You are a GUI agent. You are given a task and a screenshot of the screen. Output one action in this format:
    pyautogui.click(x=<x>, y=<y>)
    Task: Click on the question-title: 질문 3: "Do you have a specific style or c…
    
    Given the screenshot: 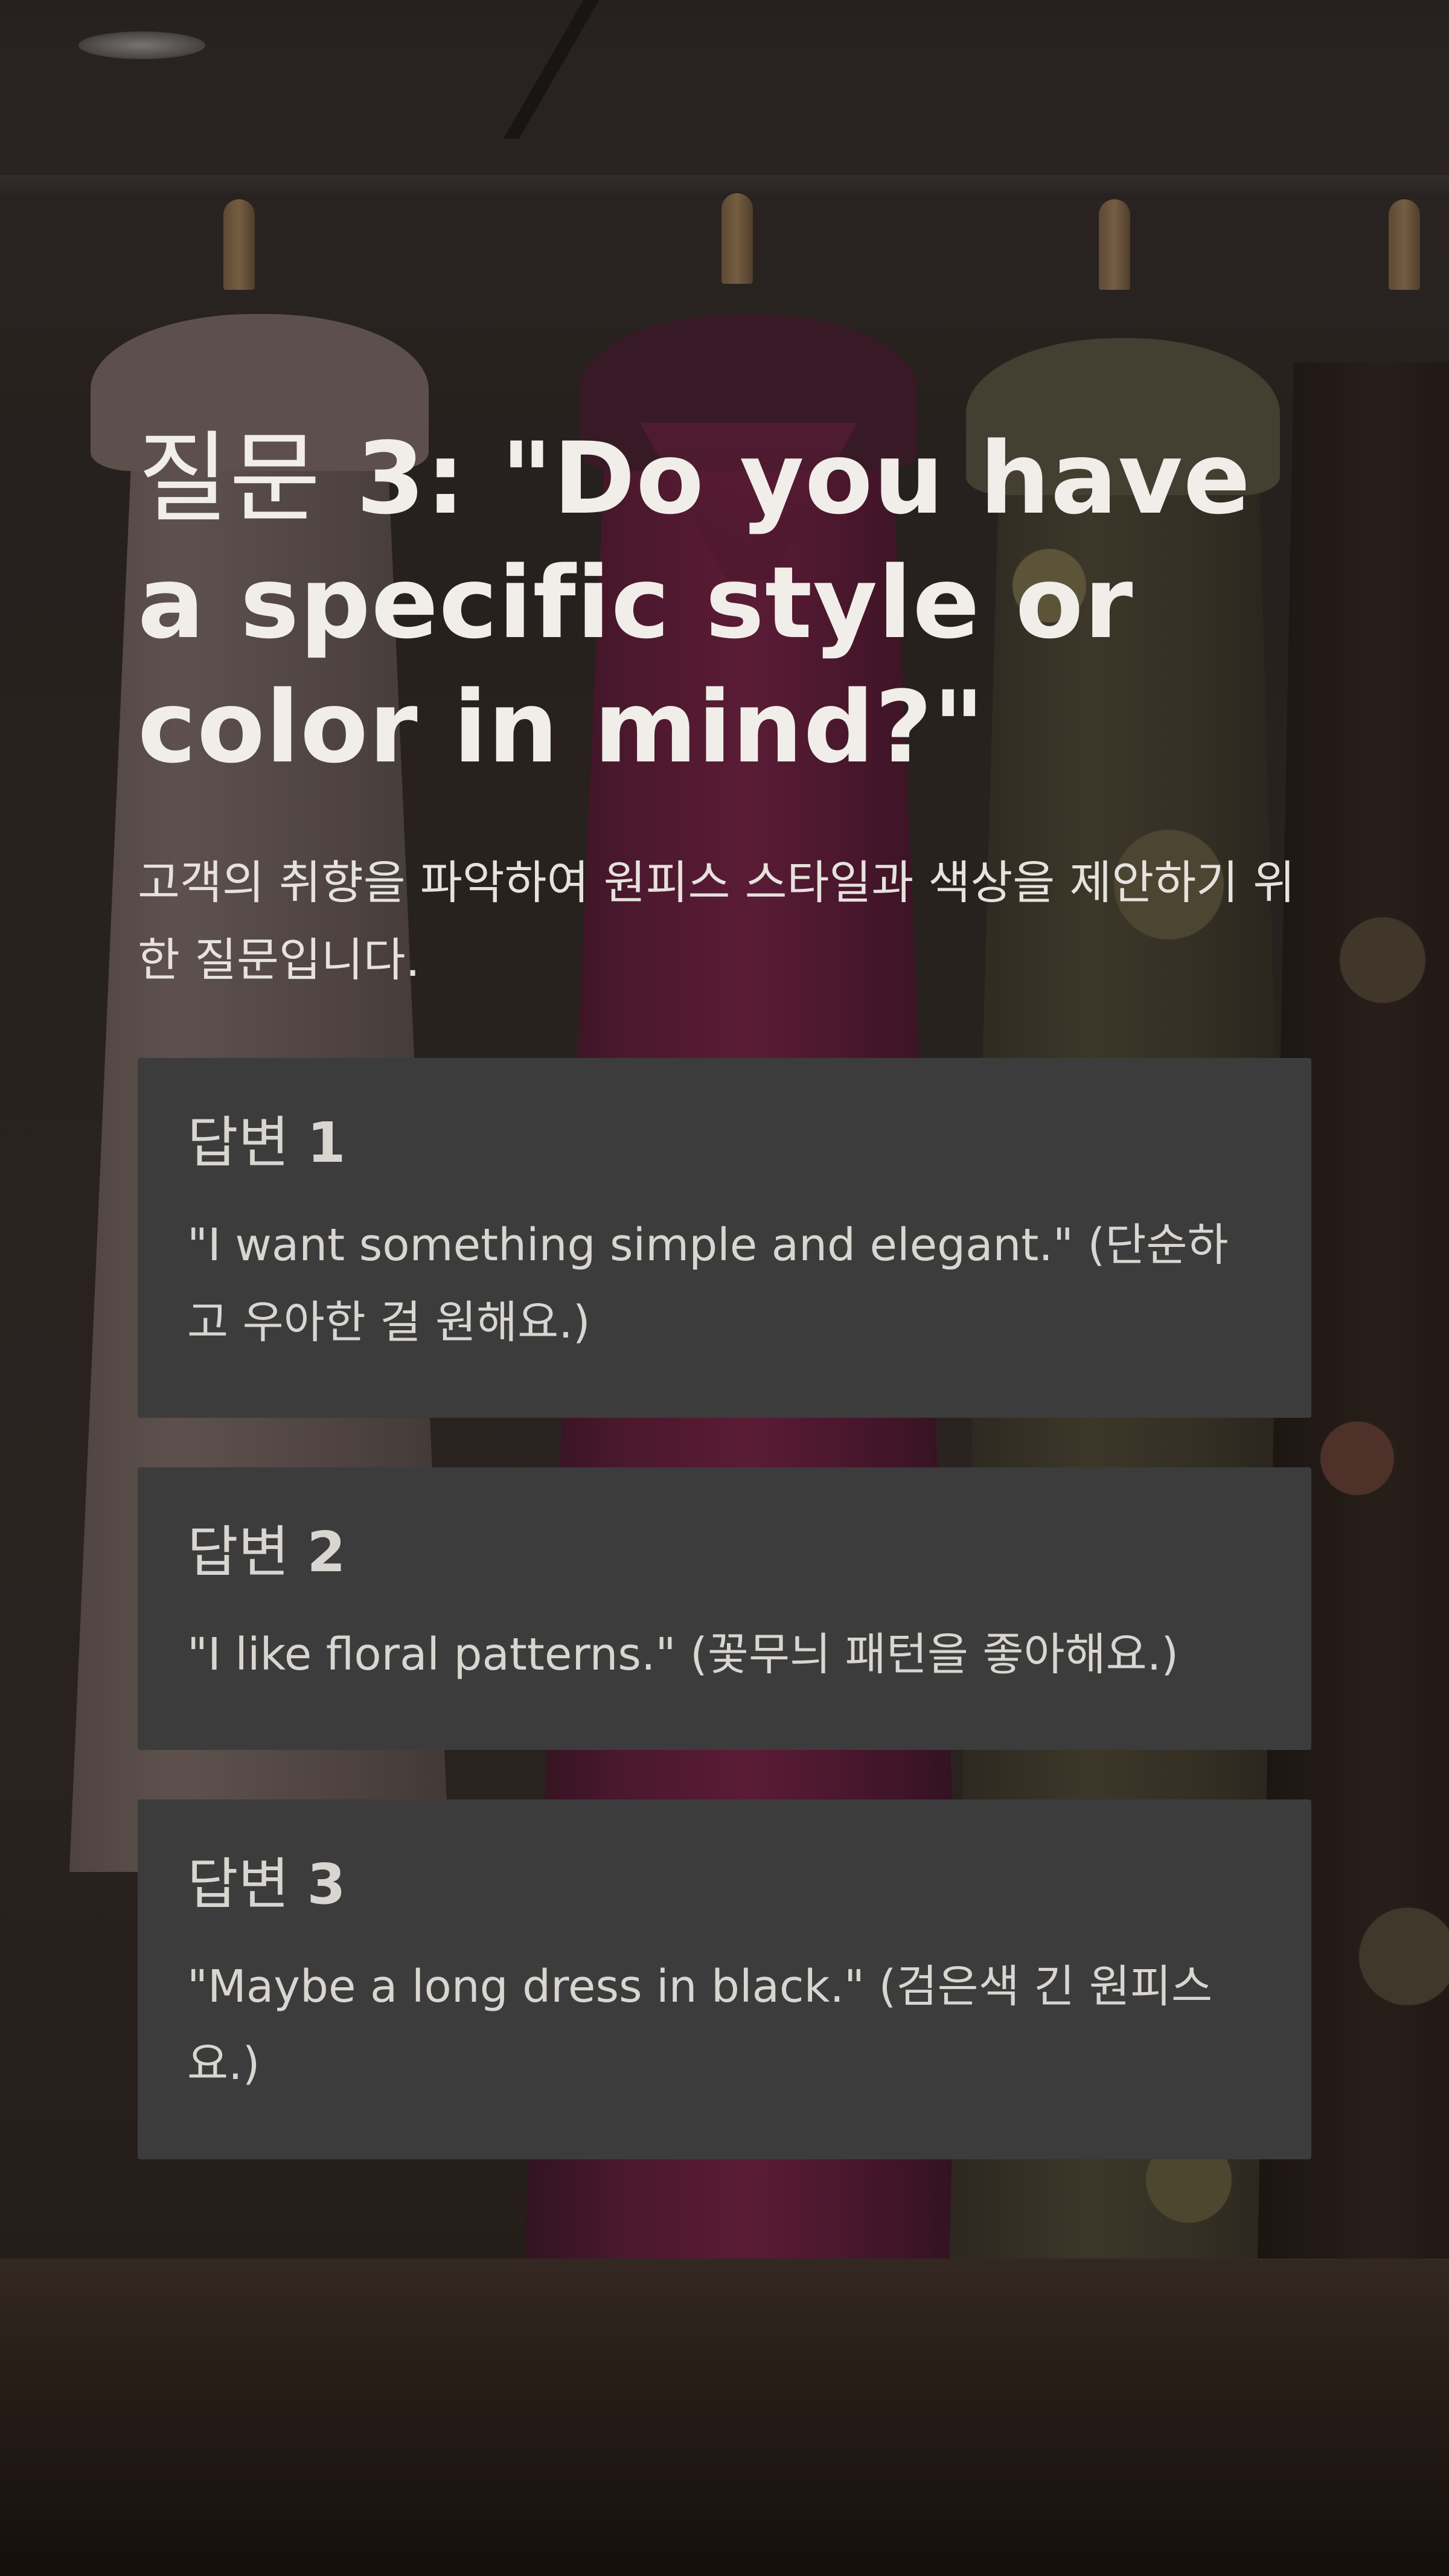 What is the action you would take?
    pyautogui.click(x=724, y=603)
    